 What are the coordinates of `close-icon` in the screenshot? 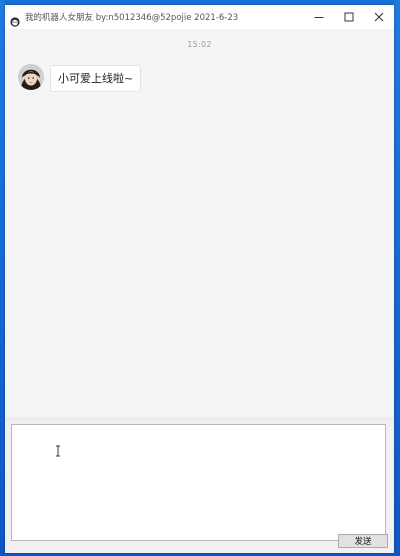 It's located at (379, 17).